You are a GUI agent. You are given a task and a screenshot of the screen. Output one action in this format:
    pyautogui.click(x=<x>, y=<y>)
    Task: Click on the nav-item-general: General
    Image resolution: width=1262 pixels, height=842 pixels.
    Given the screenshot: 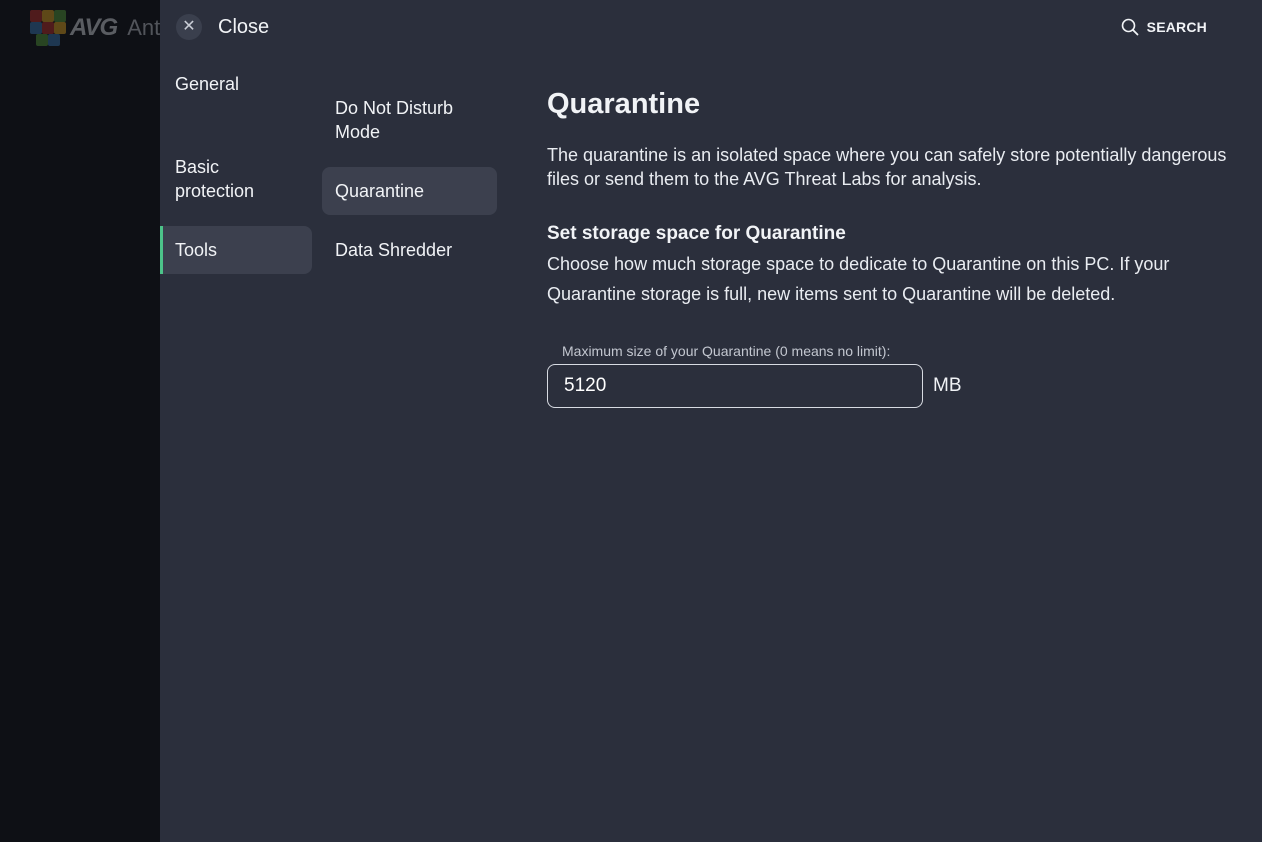 What is the action you would take?
    pyautogui.click(x=236, y=84)
    